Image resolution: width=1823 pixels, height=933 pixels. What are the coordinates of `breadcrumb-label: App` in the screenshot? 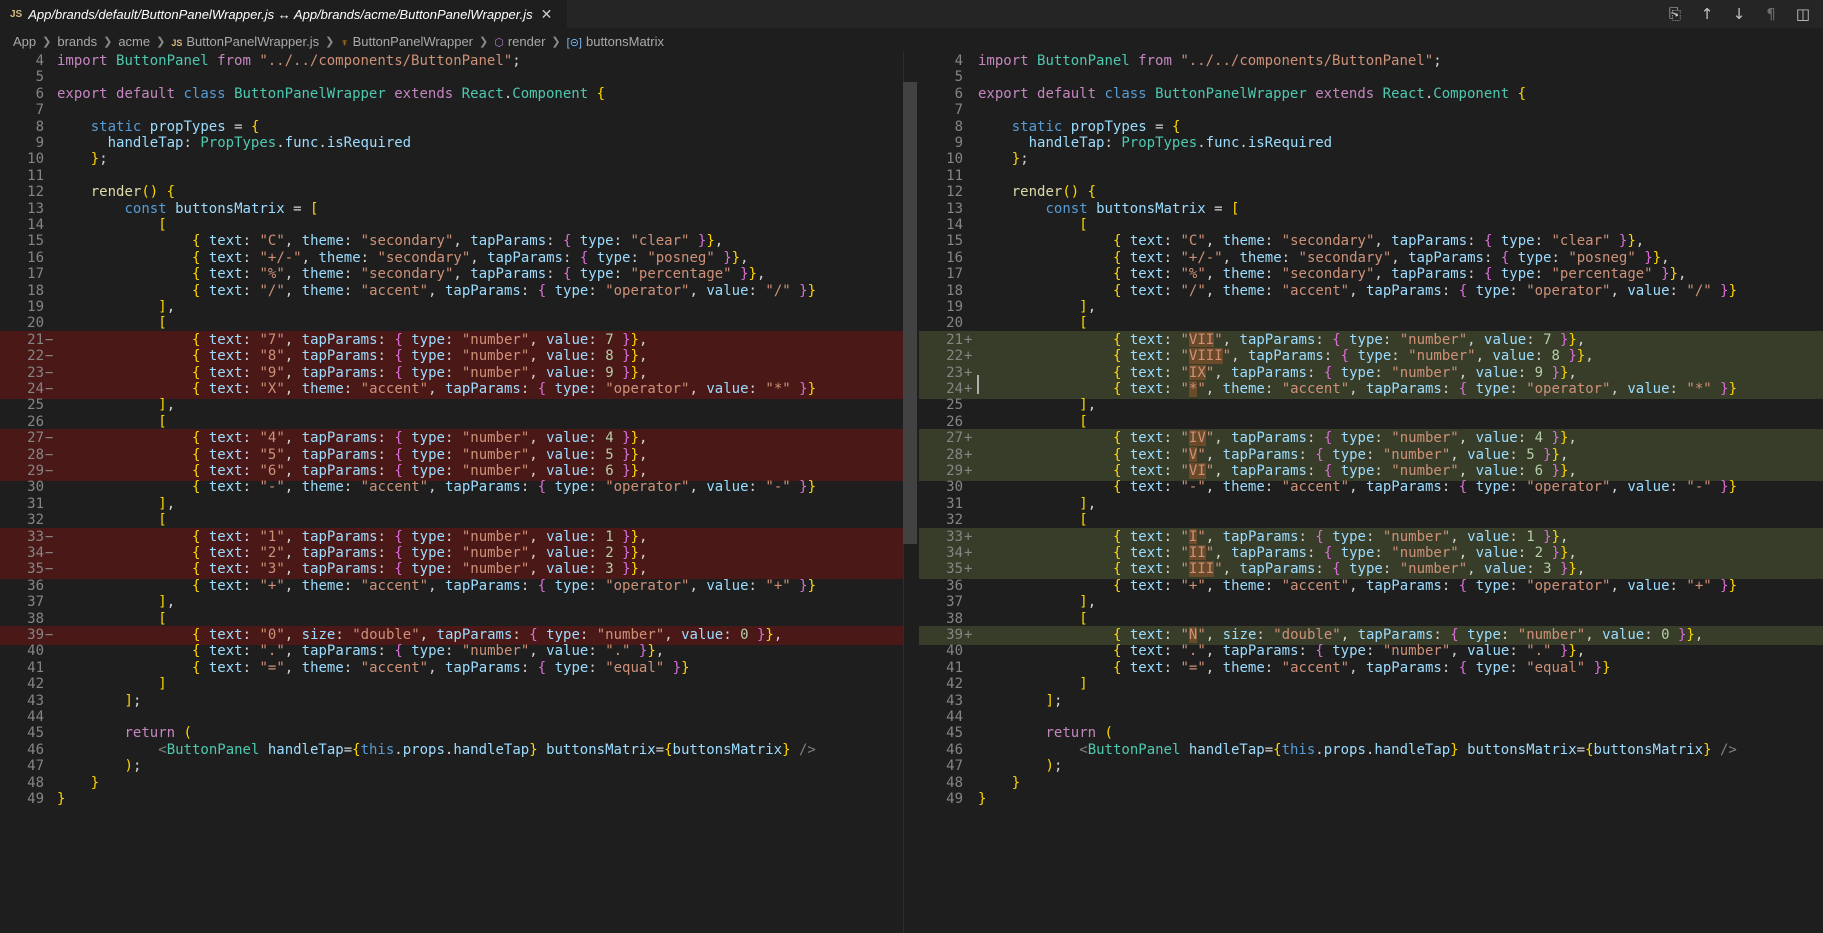 It's located at (25, 41).